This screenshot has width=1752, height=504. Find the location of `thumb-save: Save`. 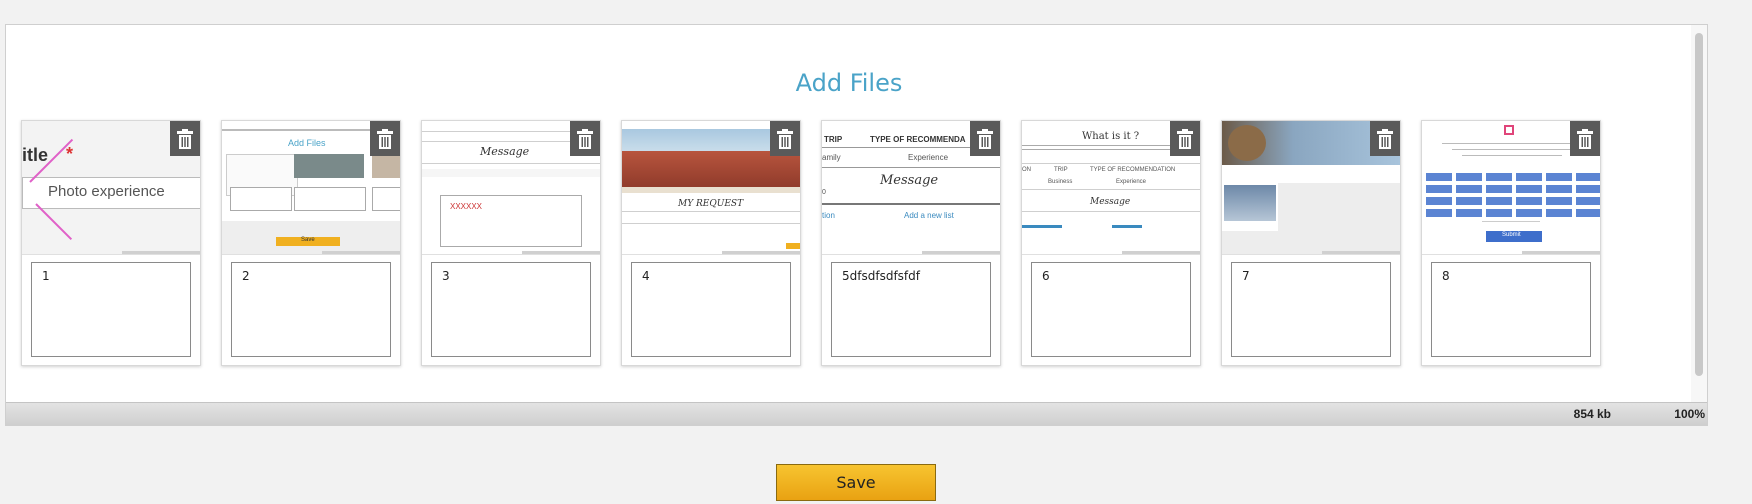

thumb-save: Save is located at coordinates (308, 240).